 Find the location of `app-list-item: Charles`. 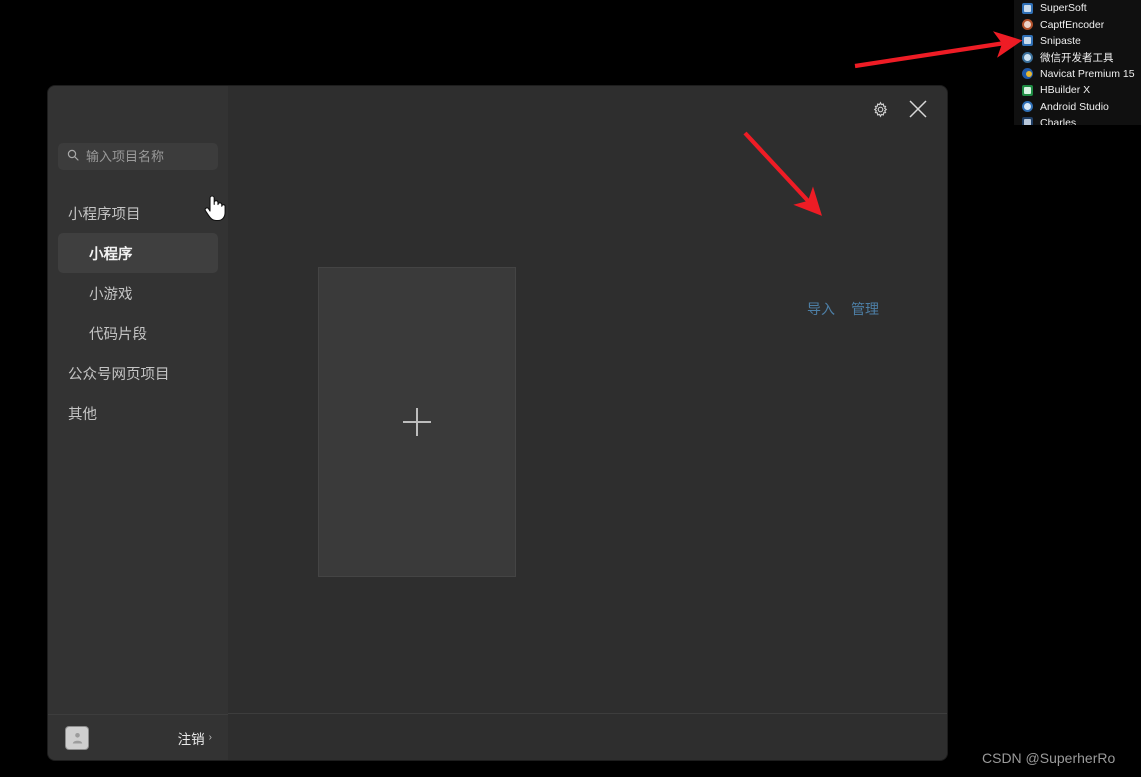

app-list-item: Charles is located at coordinates (1077, 120).